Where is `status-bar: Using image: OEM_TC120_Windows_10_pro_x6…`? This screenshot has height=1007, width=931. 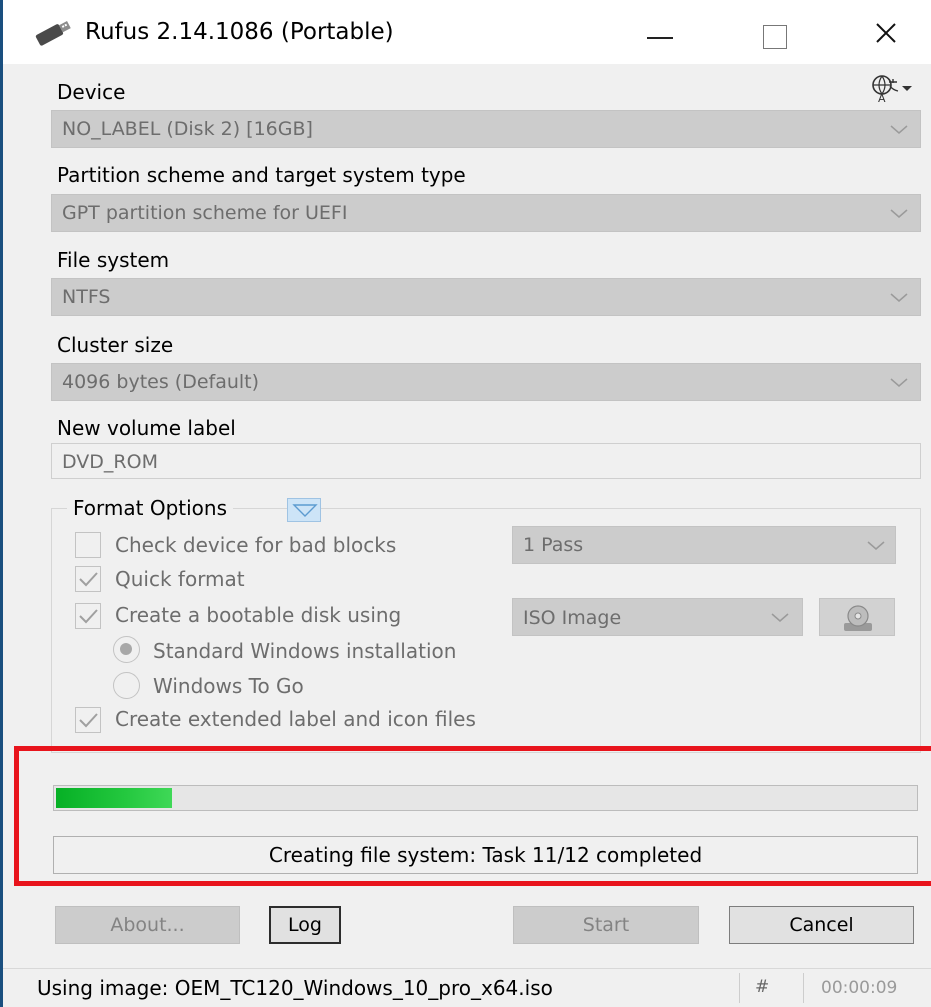
status-bar: Using image: OEM_TC120_Windows_10_pro_x6… is located at coordinates (467, 987).